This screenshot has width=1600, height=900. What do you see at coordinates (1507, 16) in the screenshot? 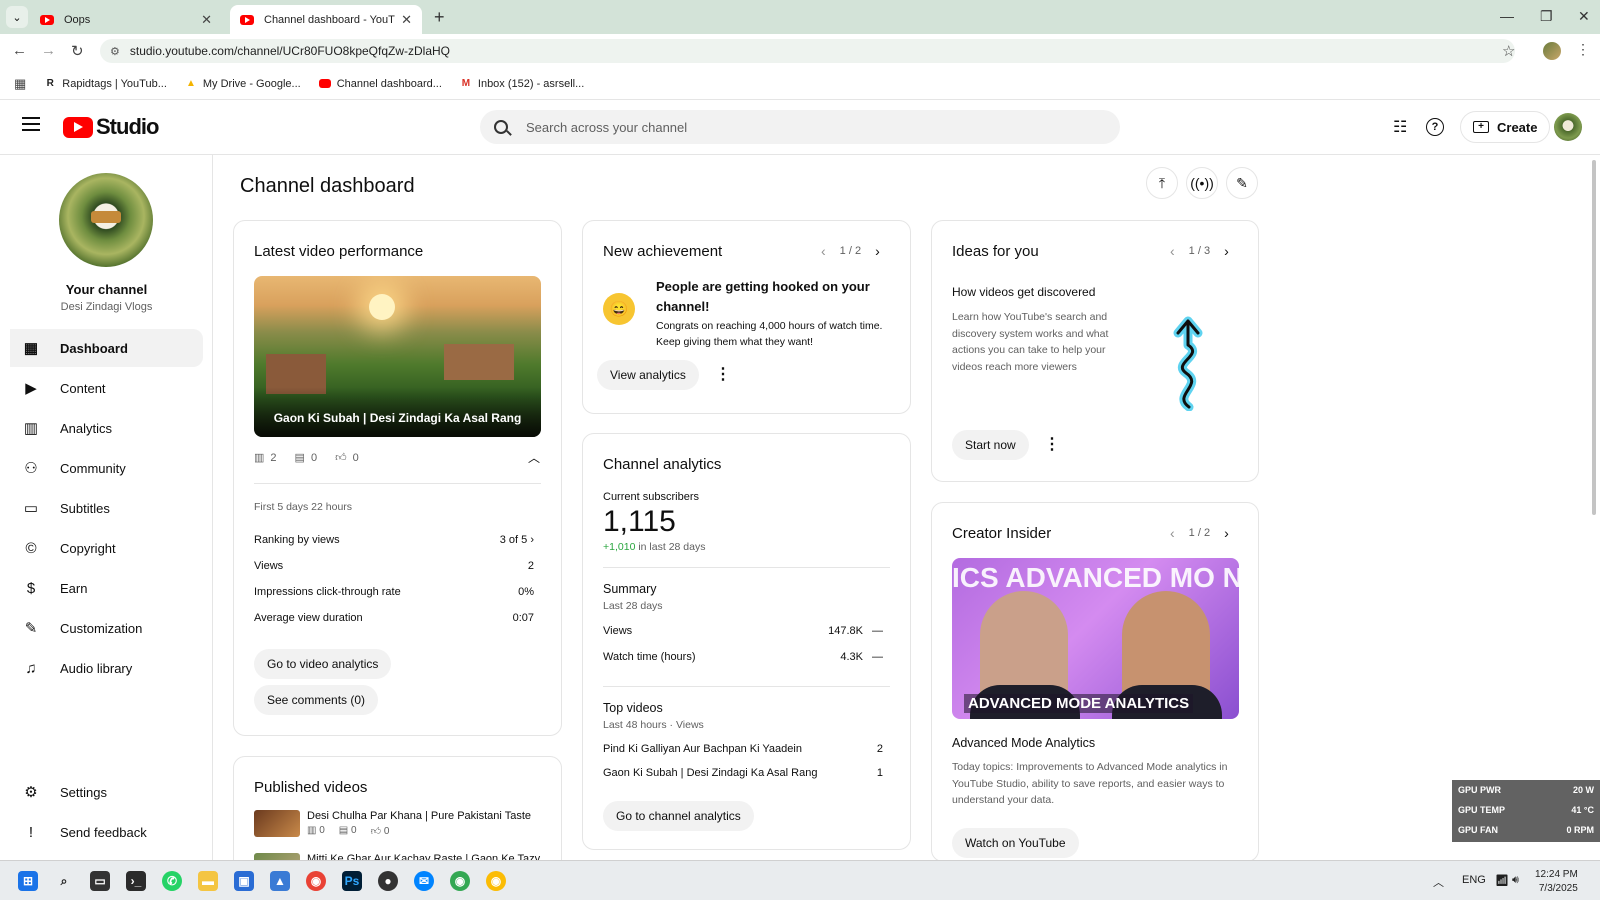
I see `minimize-icon: —` at bounding box center [1507, 16].